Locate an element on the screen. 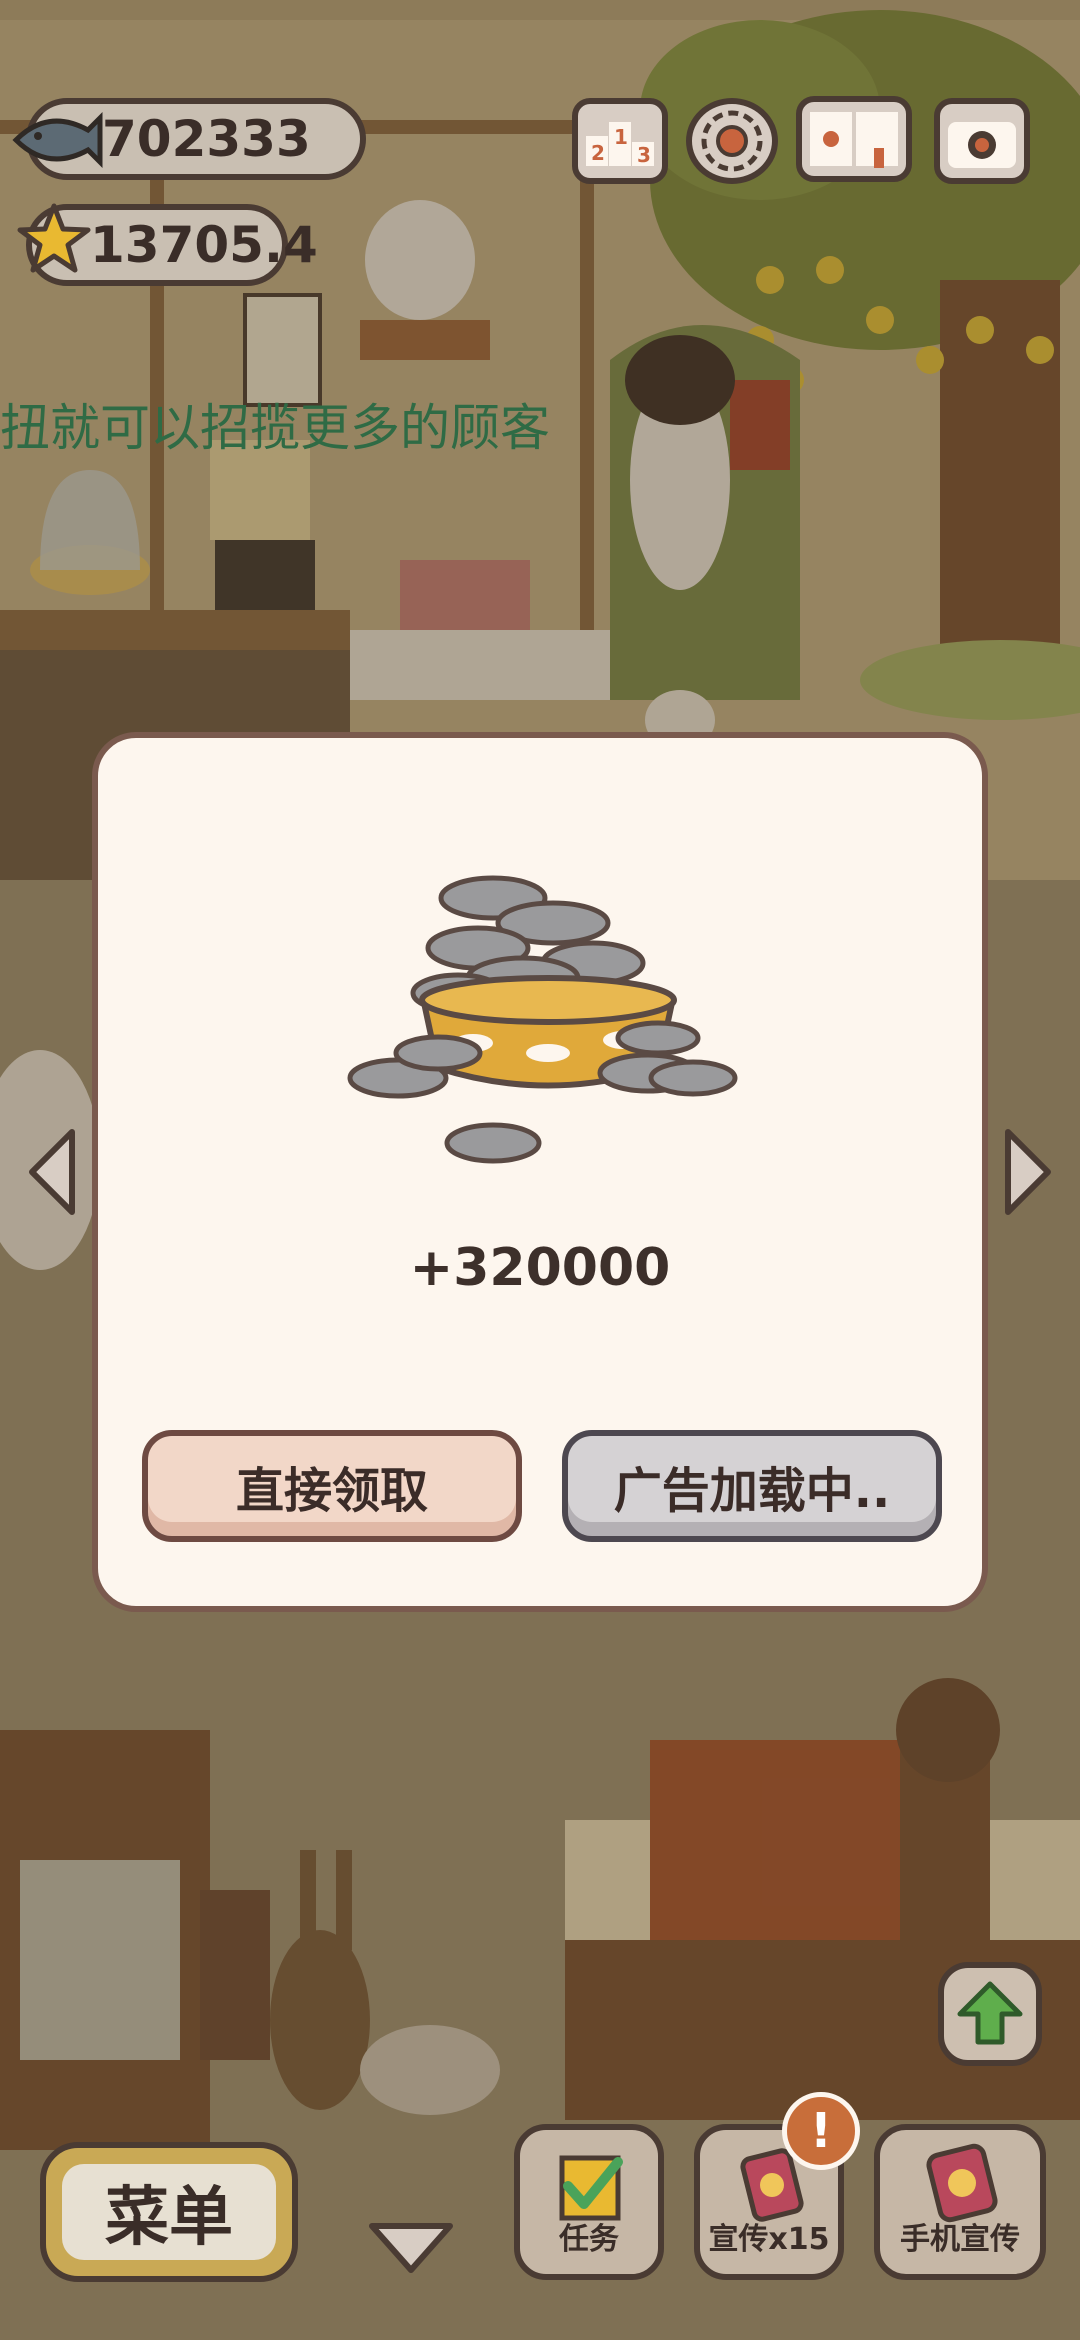 The height and width of the screenshot is (2340, 1080). ranking-button: 2 1 3 is located at coordinates (620, 141).